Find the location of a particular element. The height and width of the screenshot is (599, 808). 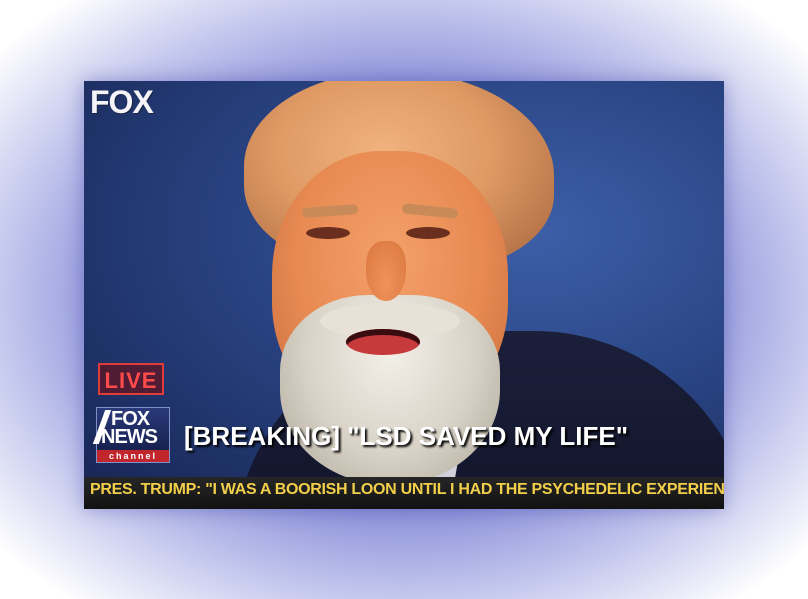

right-eye is located at coordinates (428, 233).